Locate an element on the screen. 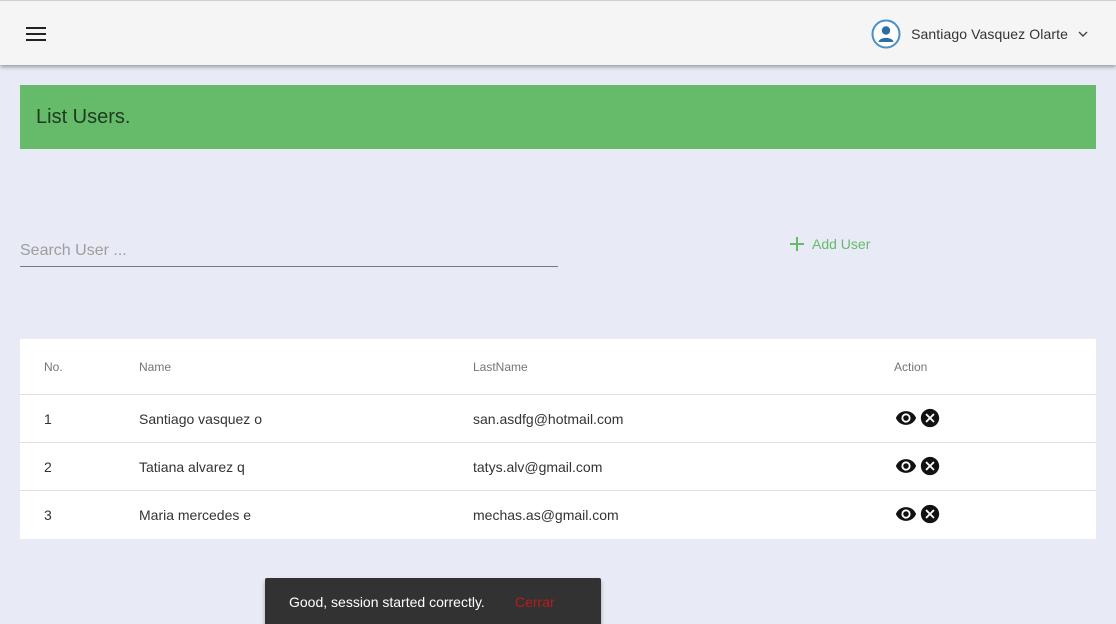 The height and width of the screenshot is (624, 1116). search-input is located at coordinates (289, 249).